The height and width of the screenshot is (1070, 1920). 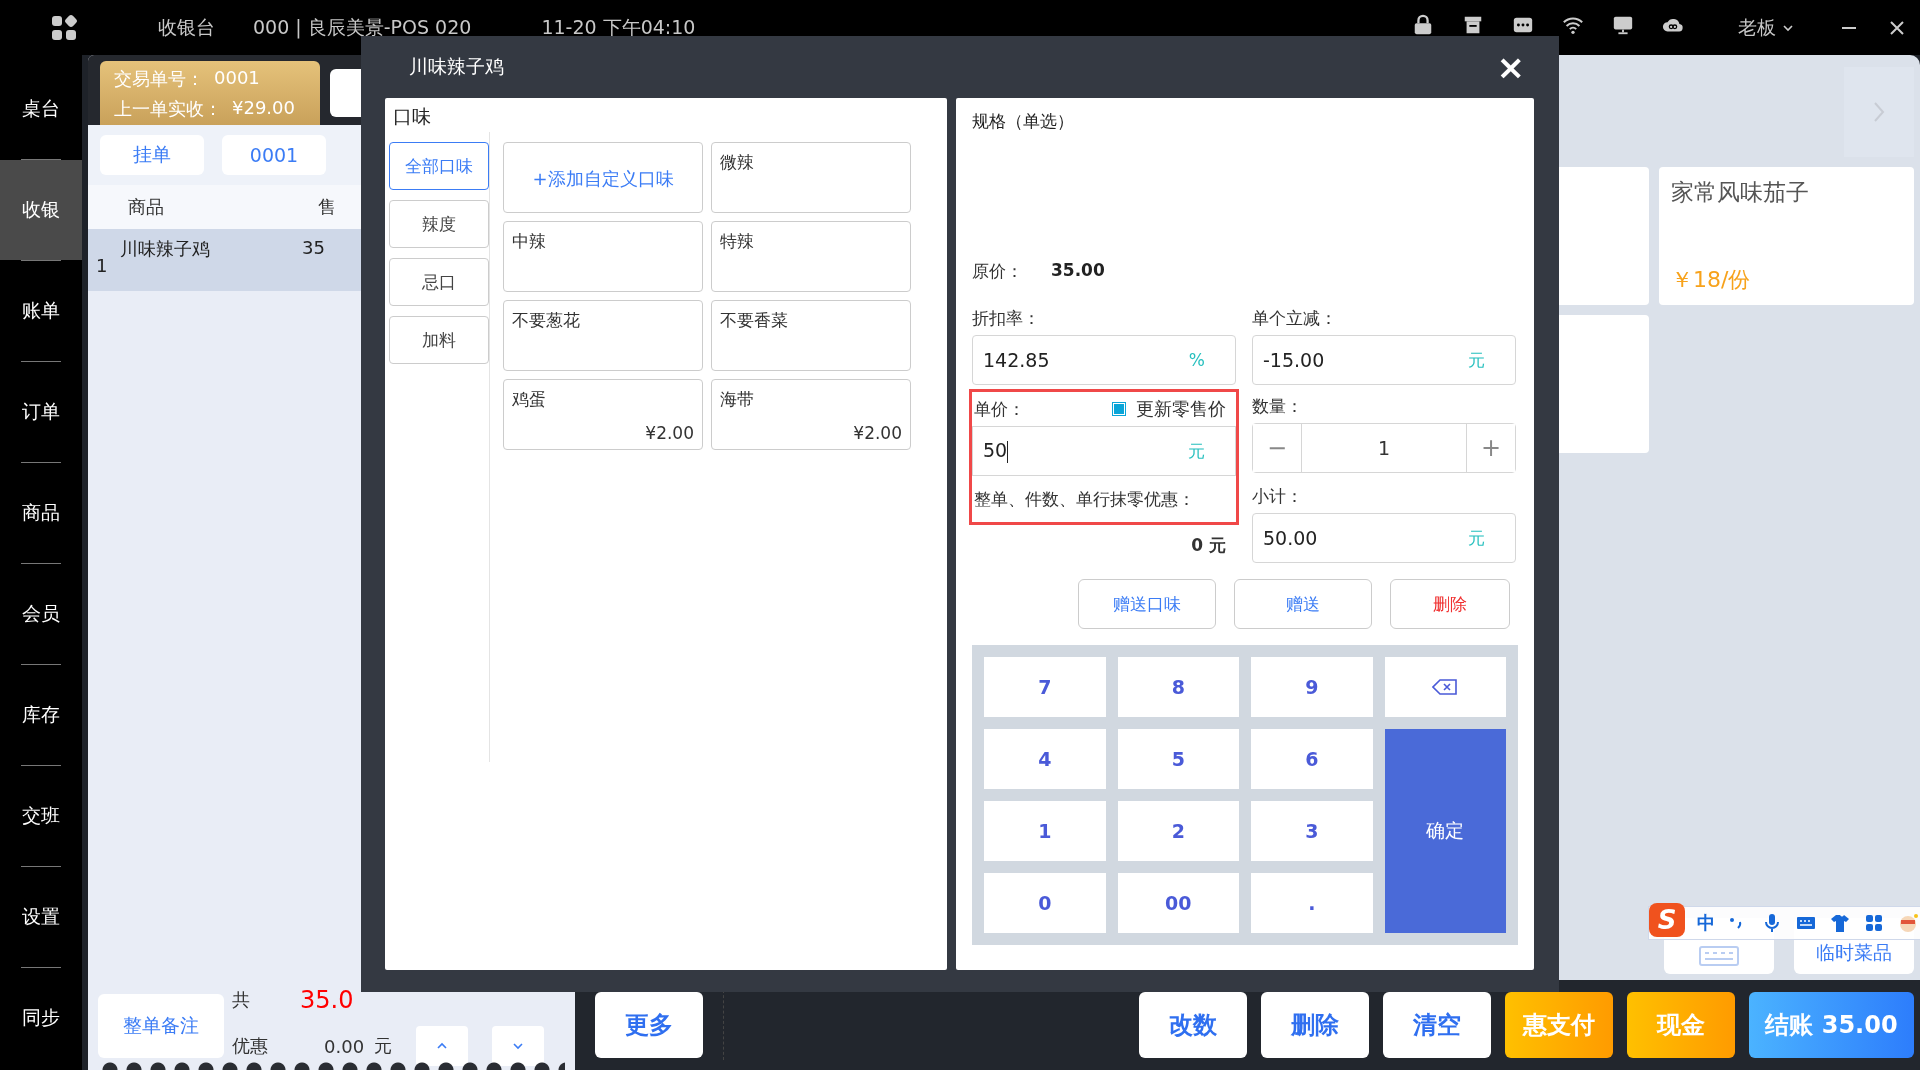 I want to click on close-icon, so click(x=1897, y=27).